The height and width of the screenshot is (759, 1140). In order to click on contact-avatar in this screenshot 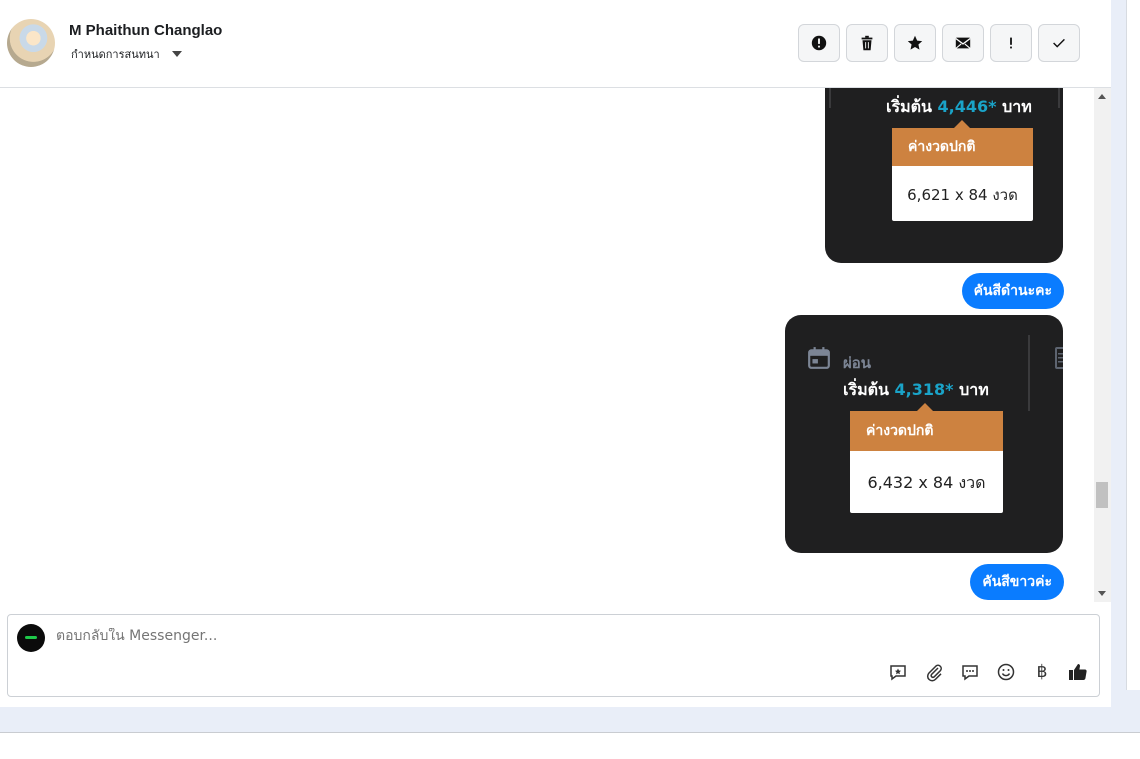, I will do `click(31, 43)`.